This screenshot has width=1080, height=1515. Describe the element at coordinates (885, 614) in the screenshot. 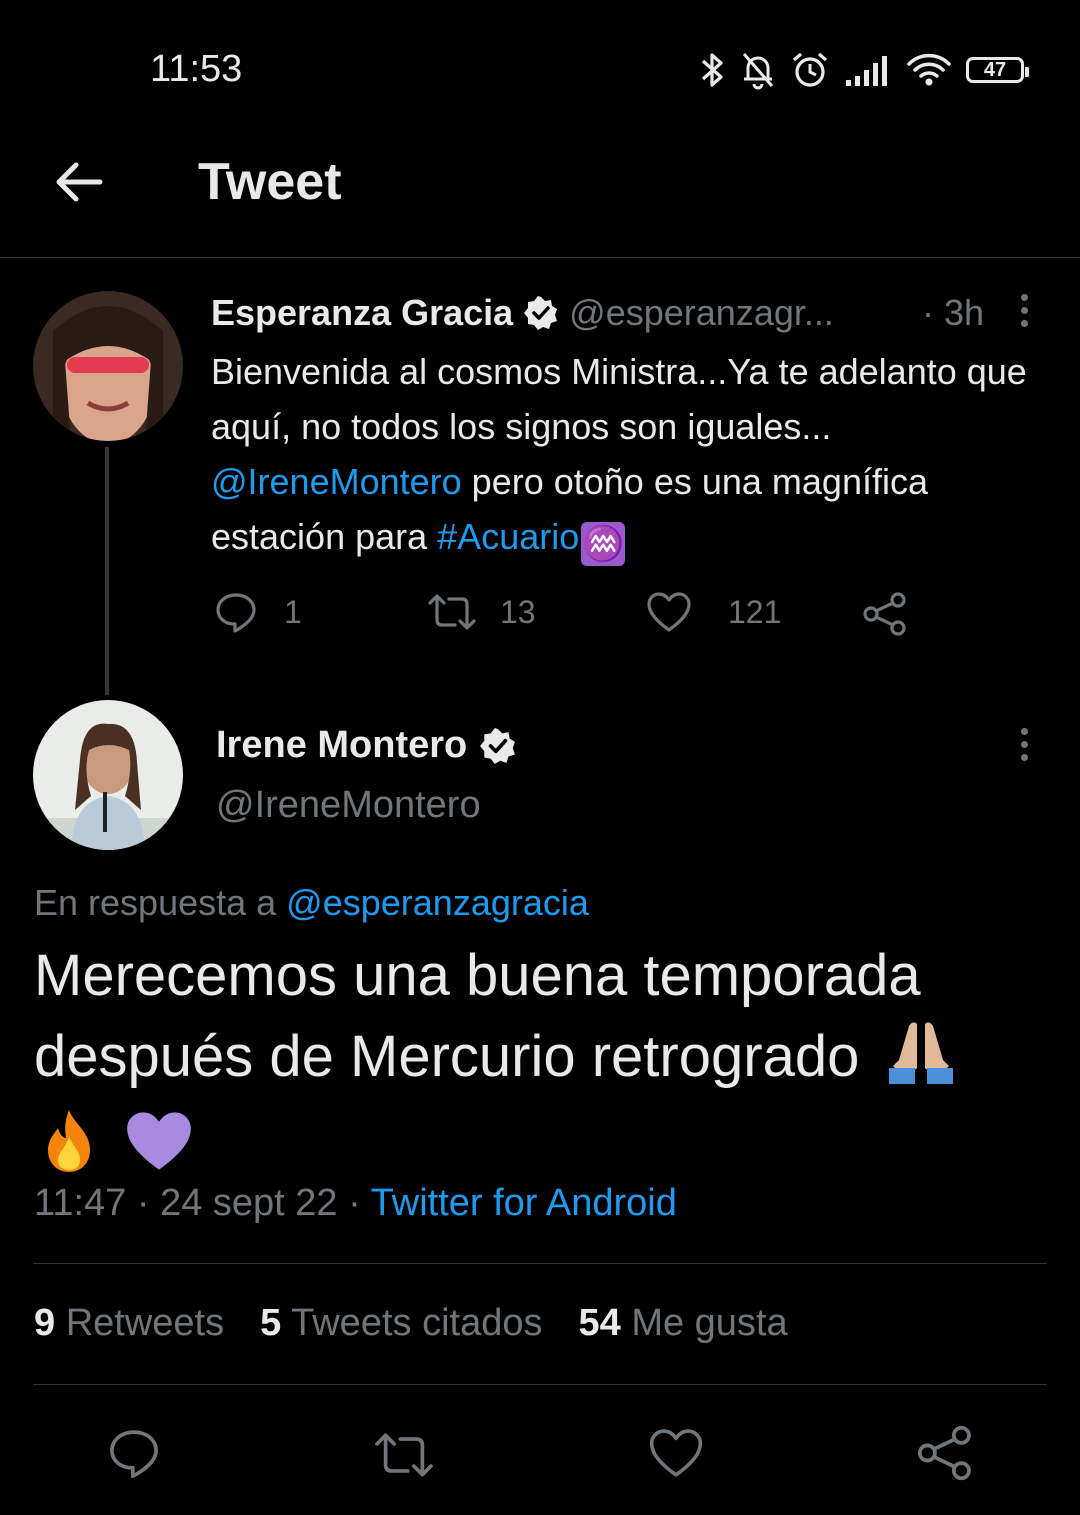

I see `share-icon` at that location.